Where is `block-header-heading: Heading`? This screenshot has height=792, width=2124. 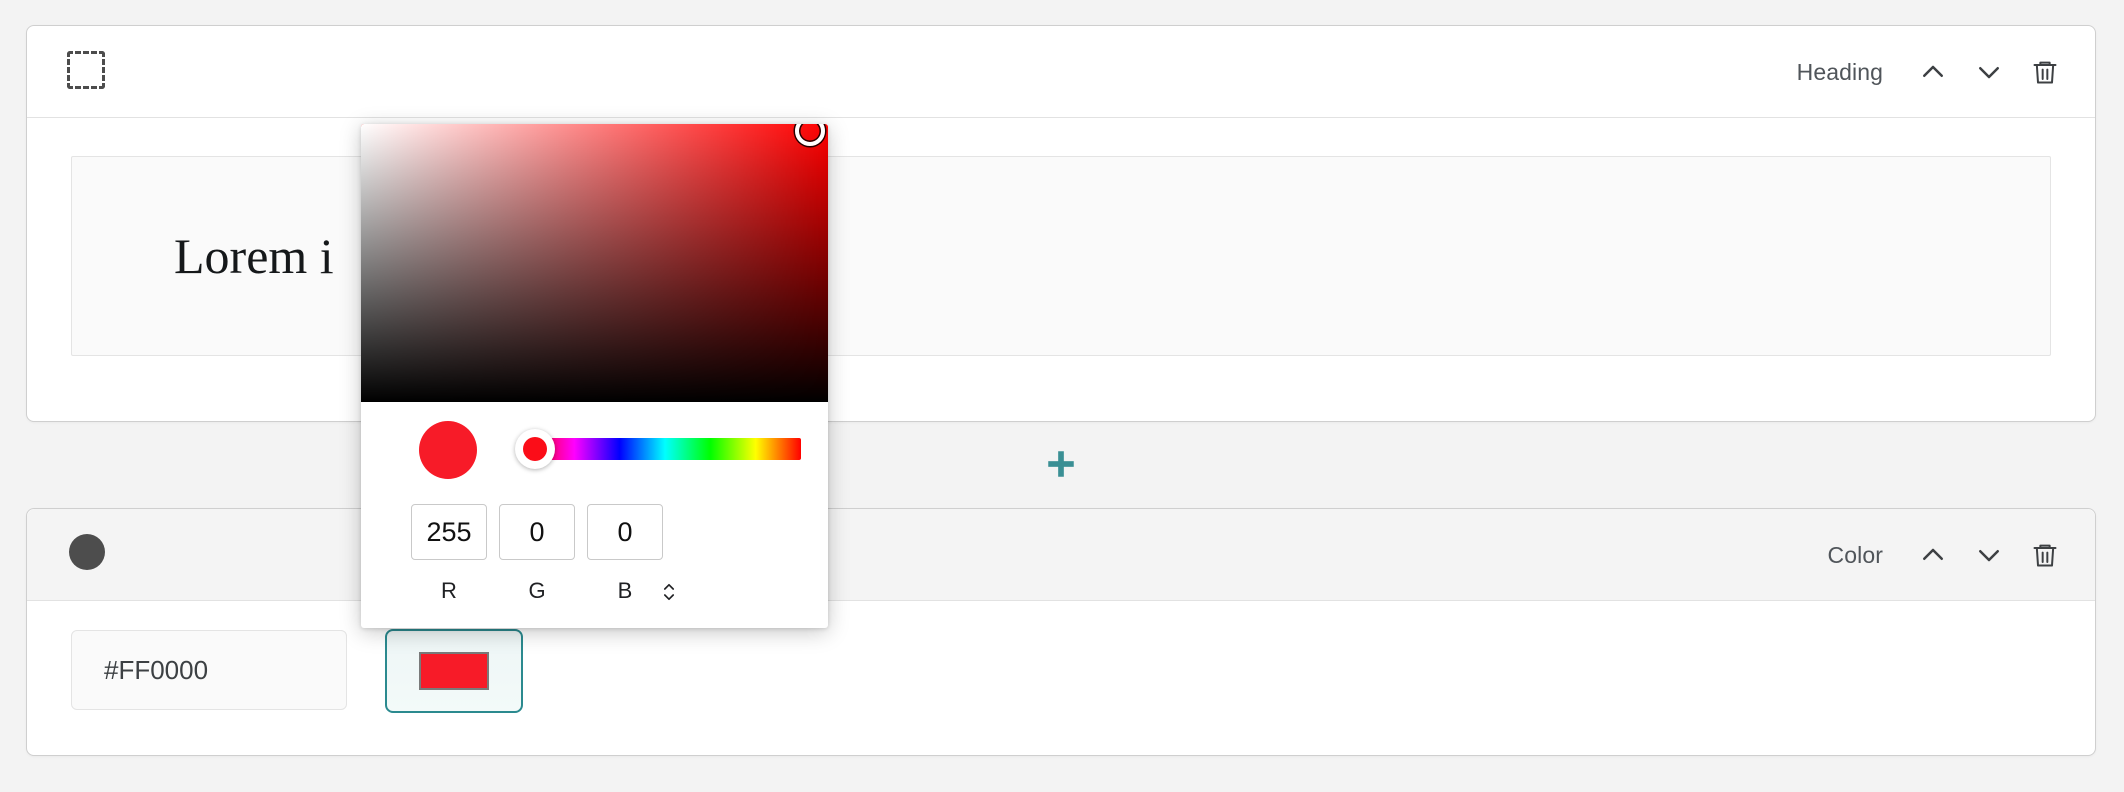
block-header-heading: Heading is located at coordinates (1061, 72).